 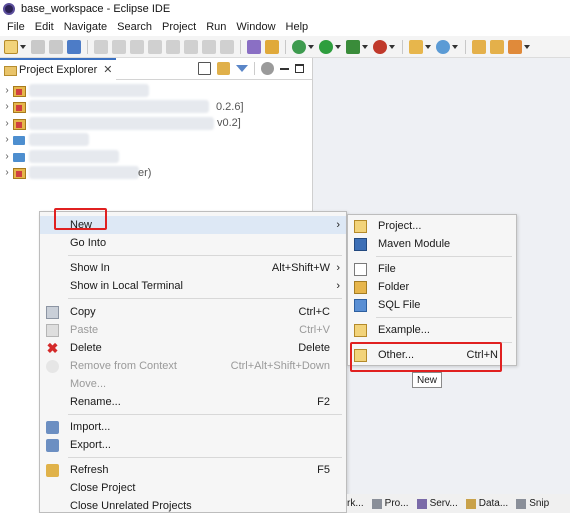 I want to click on menu-item-refresh: Refresh F5, so click(x=193, y=470).